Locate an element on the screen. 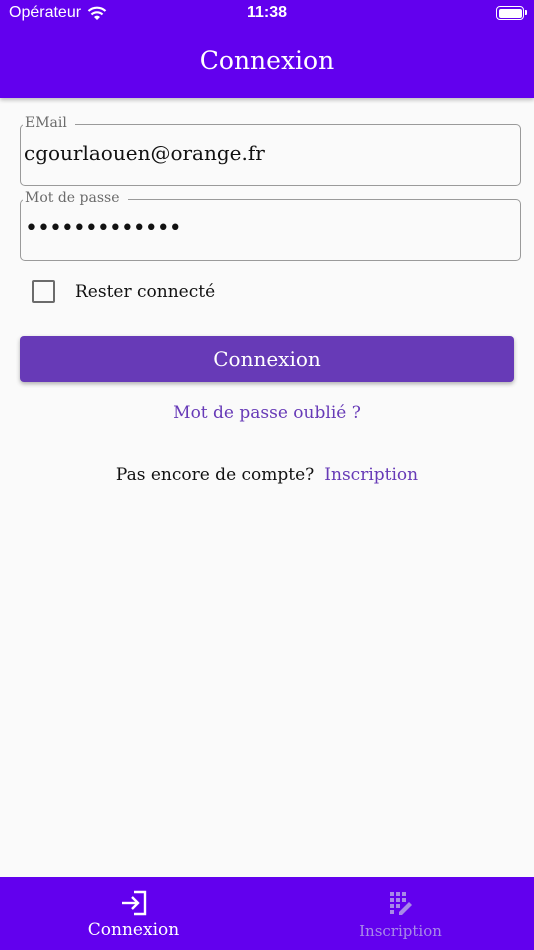 This screenshot has width=534, height=950. page-title: Connexion is located at coordinates (267, 60).